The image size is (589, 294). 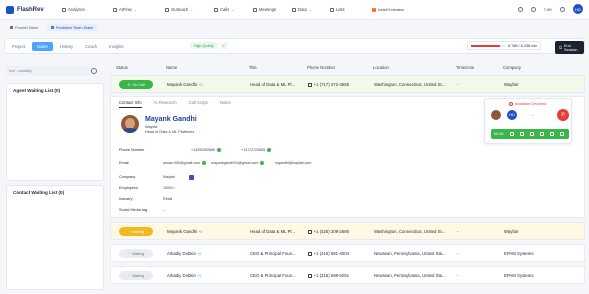 I want to click on install-extension-link: Install Extension, so click(x=388, y=10).